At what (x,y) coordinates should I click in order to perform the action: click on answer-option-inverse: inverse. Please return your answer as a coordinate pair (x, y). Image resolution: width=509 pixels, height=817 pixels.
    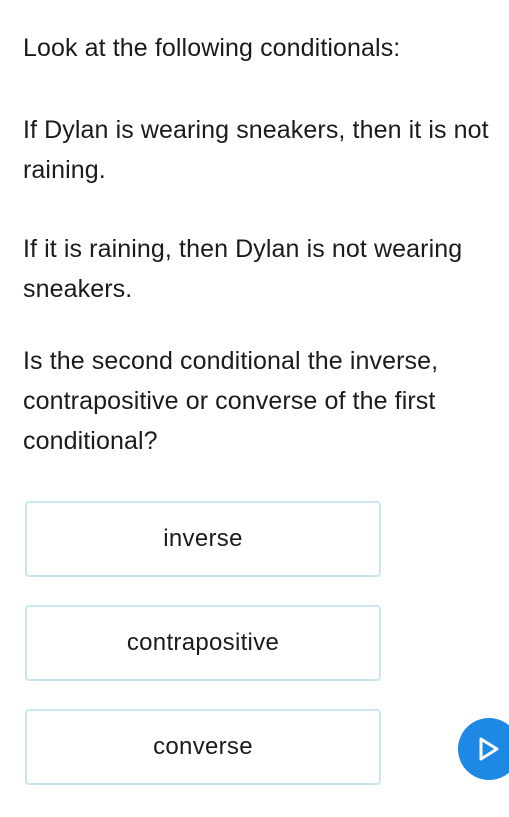
    Looking at the image, I should click on (203, 539).